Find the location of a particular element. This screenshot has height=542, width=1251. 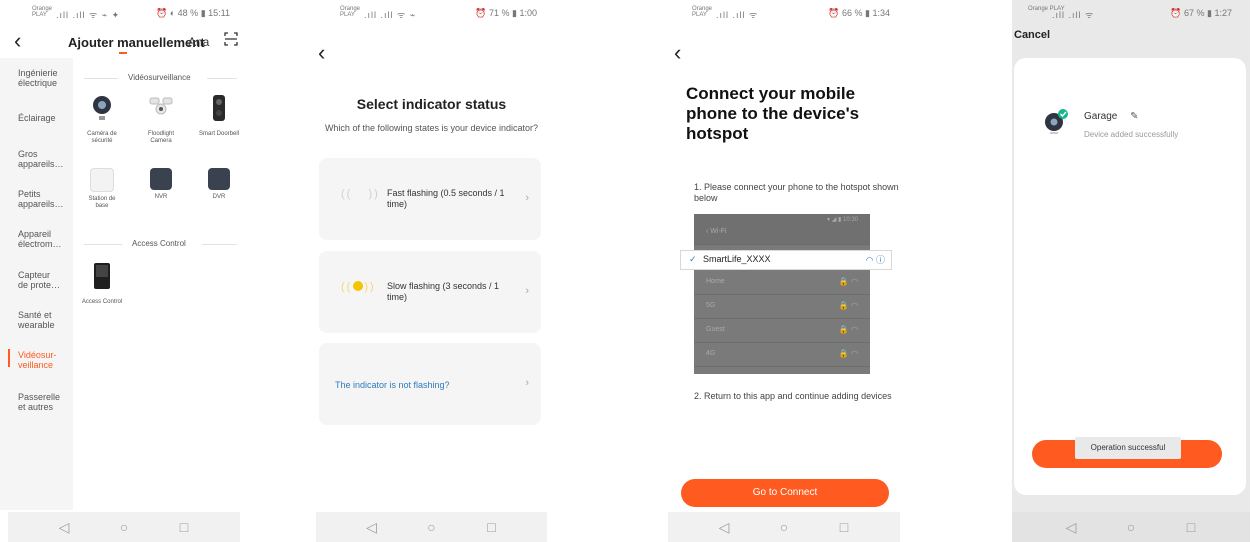

device-access-control: Access Control is located at coordinates (102, 284).